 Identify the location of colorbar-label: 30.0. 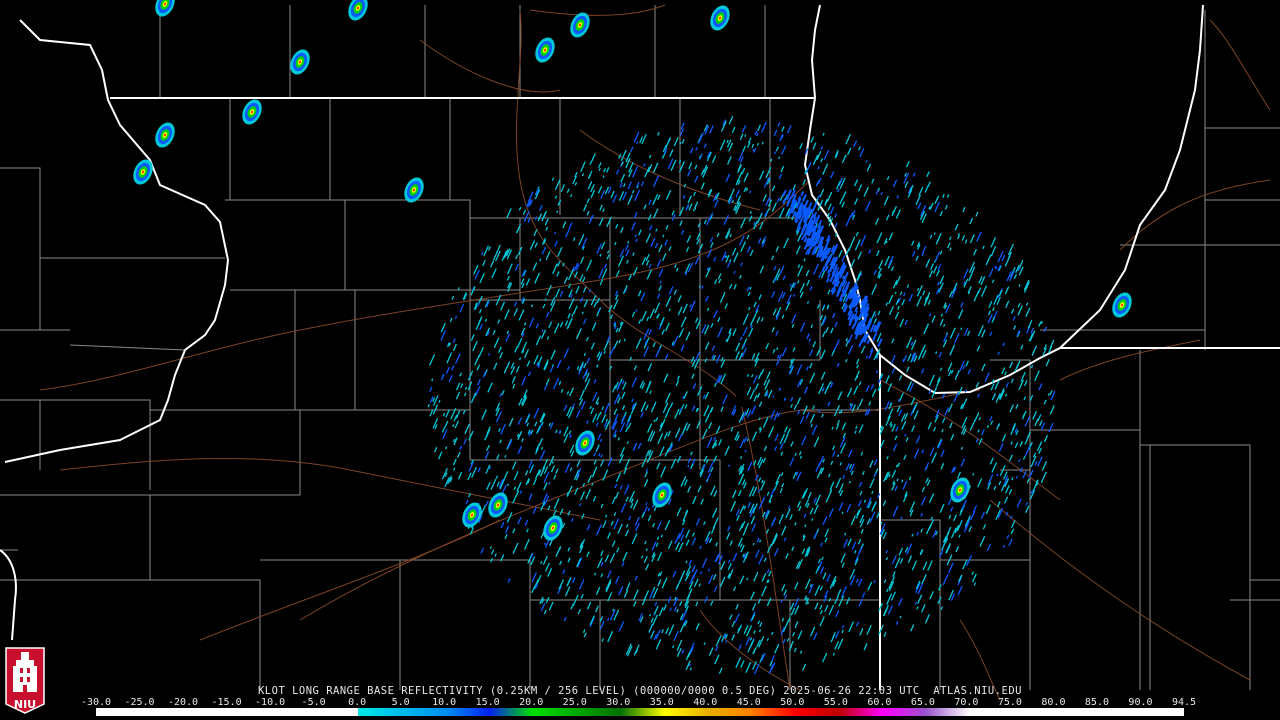
(618, 702).